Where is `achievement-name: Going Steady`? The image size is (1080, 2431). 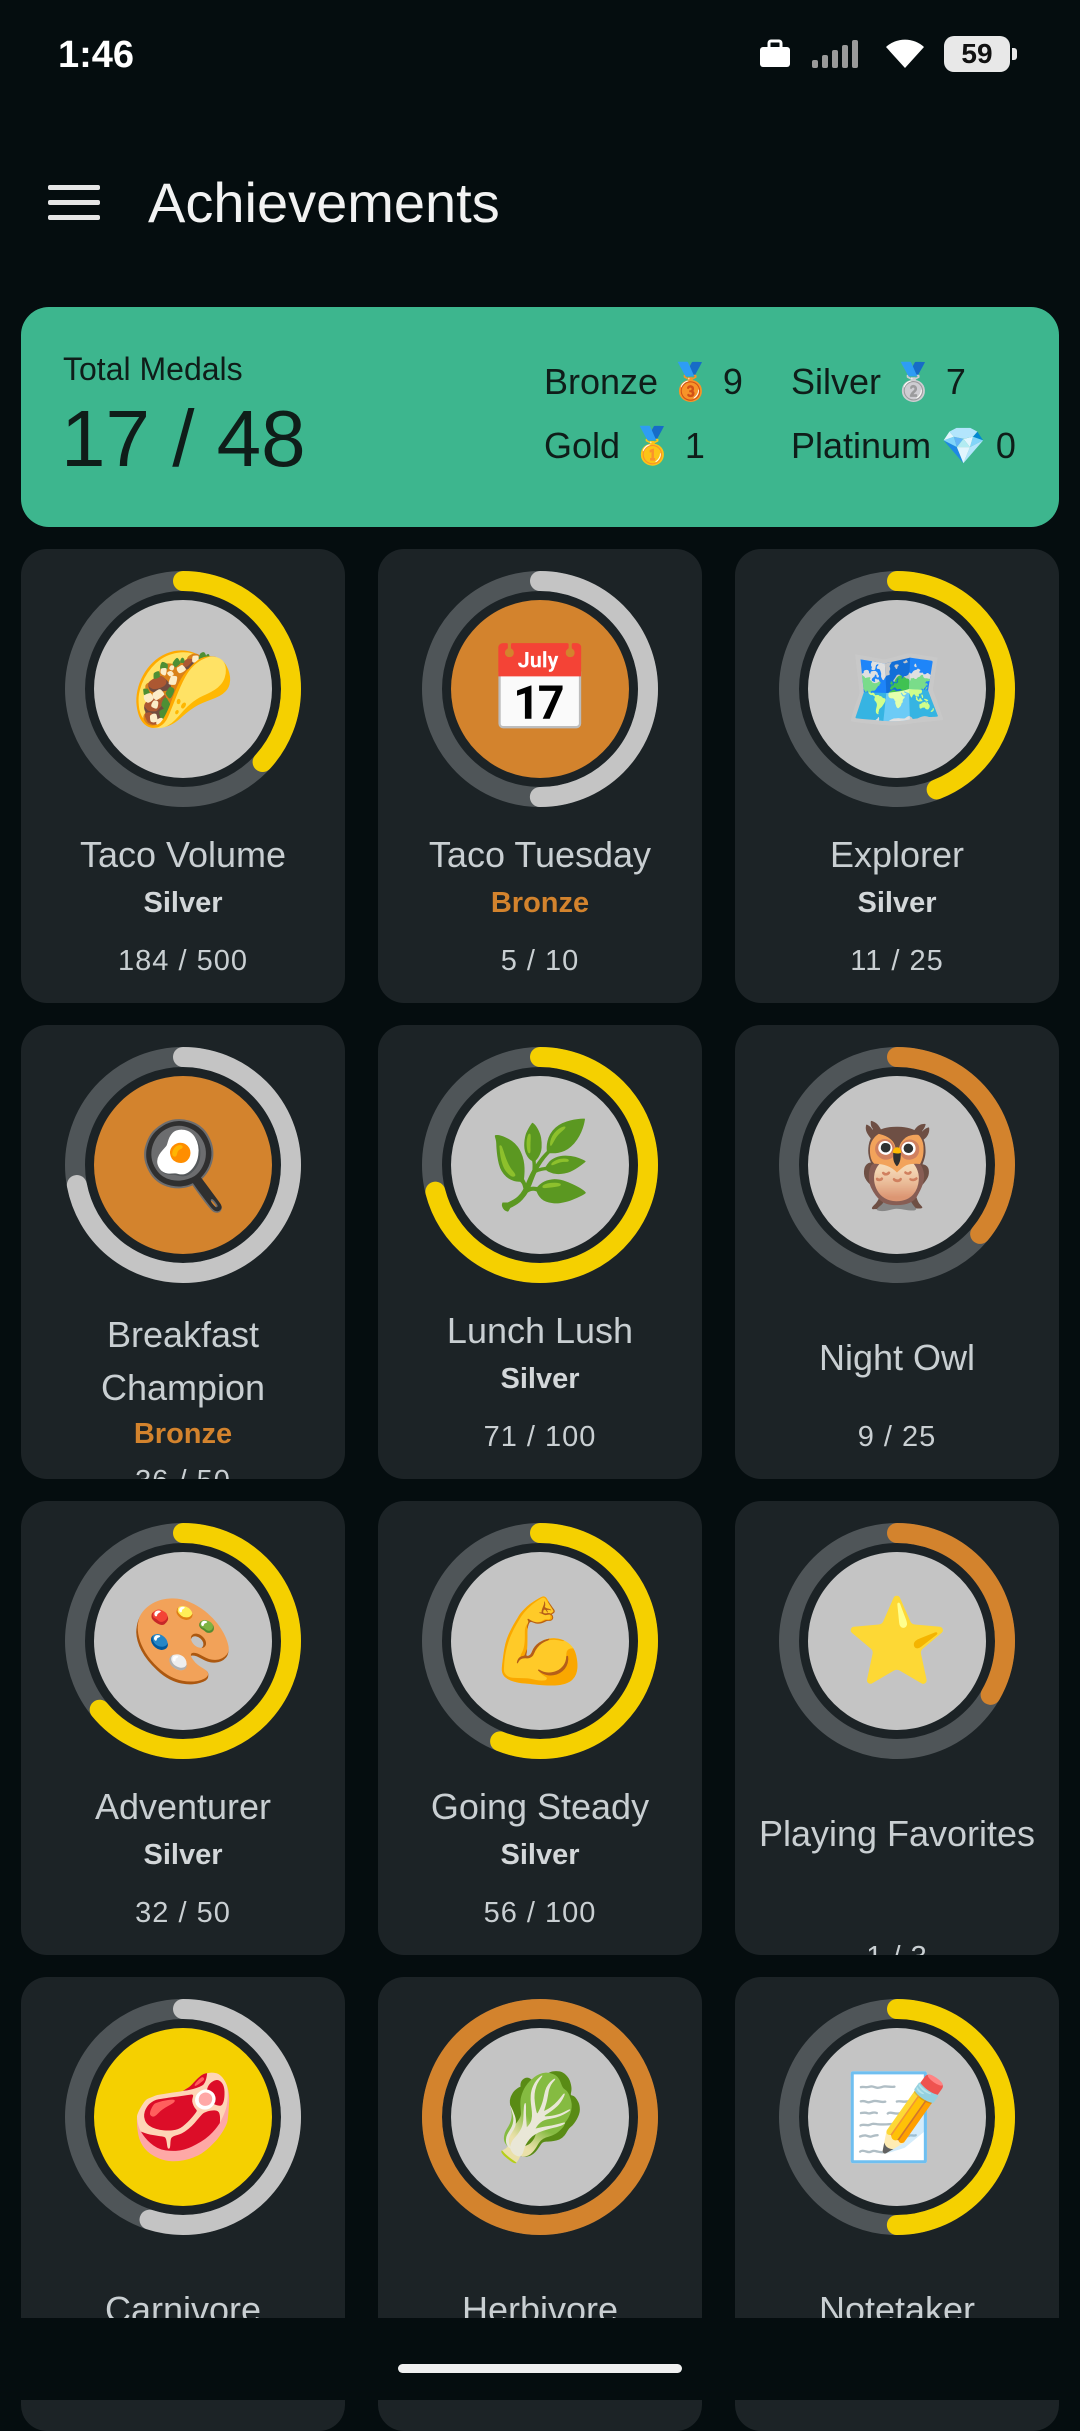 achievement-name: Going Steady is located at coordinates (540, 1806).